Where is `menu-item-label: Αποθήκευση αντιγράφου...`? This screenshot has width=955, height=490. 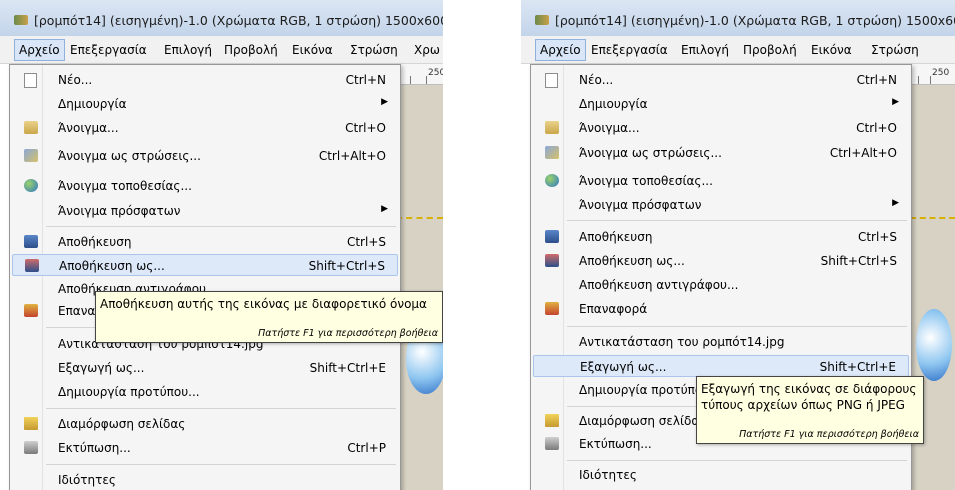 menu-item-label: Αποθήκευση αντιγράφου... is located at coordinates (659, 285).